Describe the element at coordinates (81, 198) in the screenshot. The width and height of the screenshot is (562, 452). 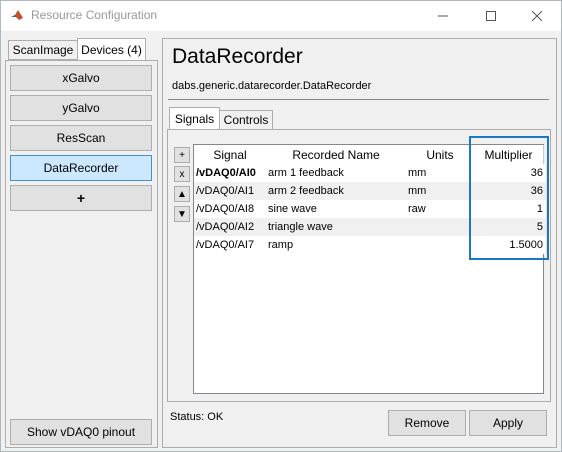
I see `add-device-button: +` at that location.